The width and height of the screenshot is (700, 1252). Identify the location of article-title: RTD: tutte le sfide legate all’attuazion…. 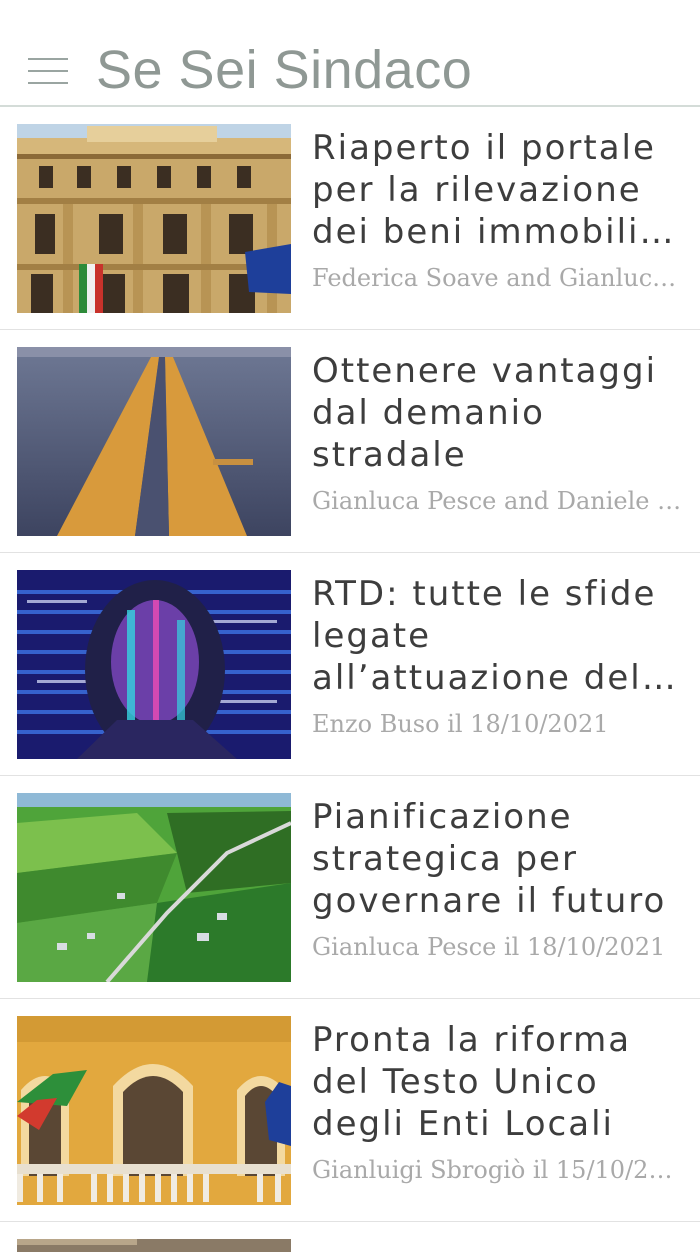
(498, 636).